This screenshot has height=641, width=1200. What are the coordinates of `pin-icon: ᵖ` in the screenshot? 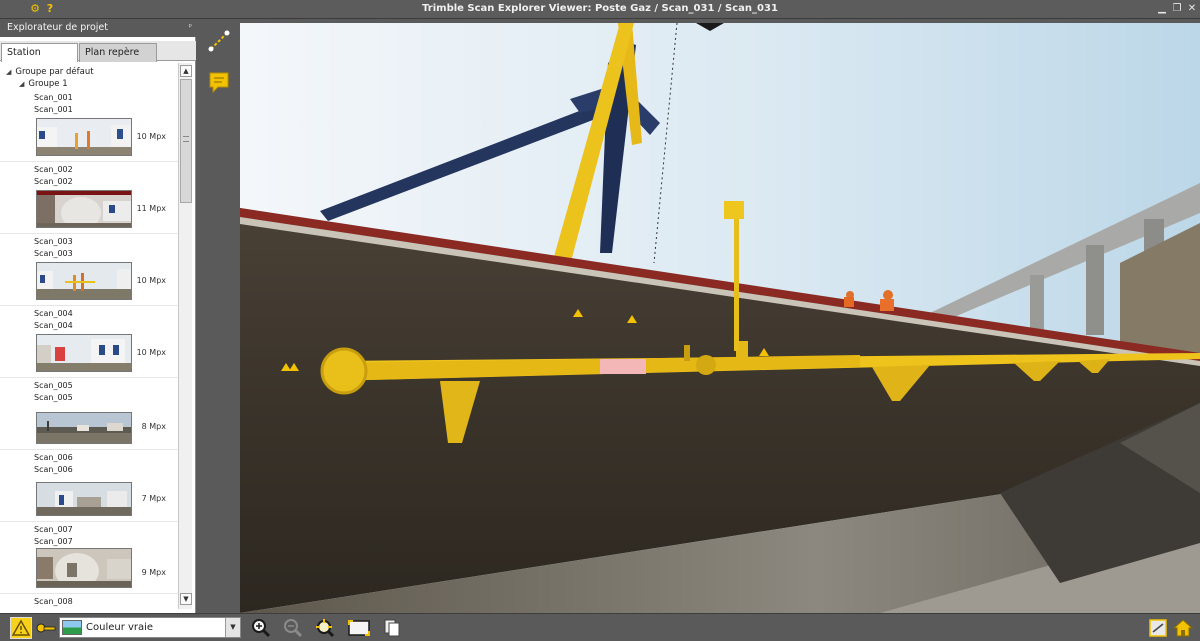 It's located at (190, 26).